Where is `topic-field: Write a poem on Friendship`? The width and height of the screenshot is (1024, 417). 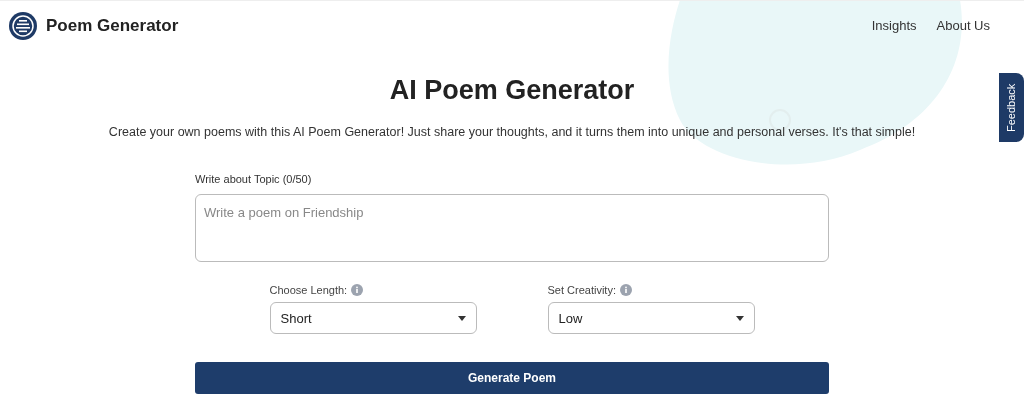
topic-field: Write a poem on Friendship is located at coordinates (512, 227).